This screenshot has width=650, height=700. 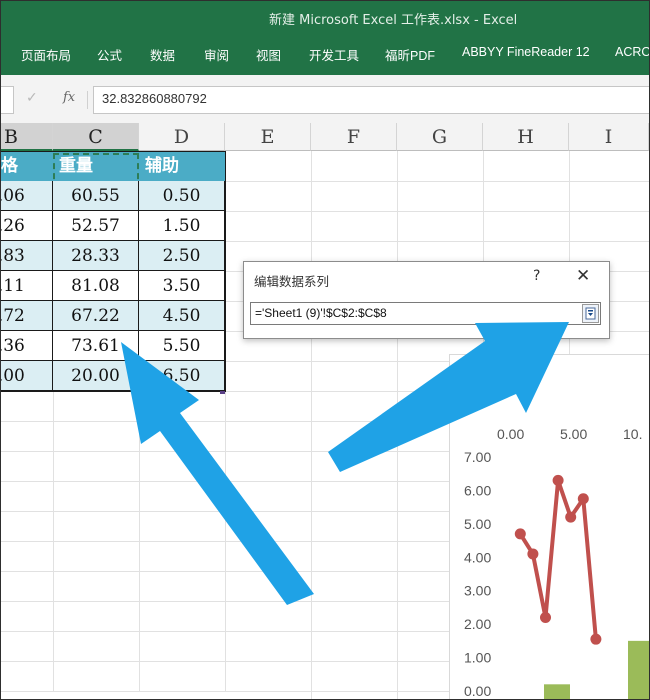 I want to click on weight-cell: 20.00, so click(x=96, y=376).